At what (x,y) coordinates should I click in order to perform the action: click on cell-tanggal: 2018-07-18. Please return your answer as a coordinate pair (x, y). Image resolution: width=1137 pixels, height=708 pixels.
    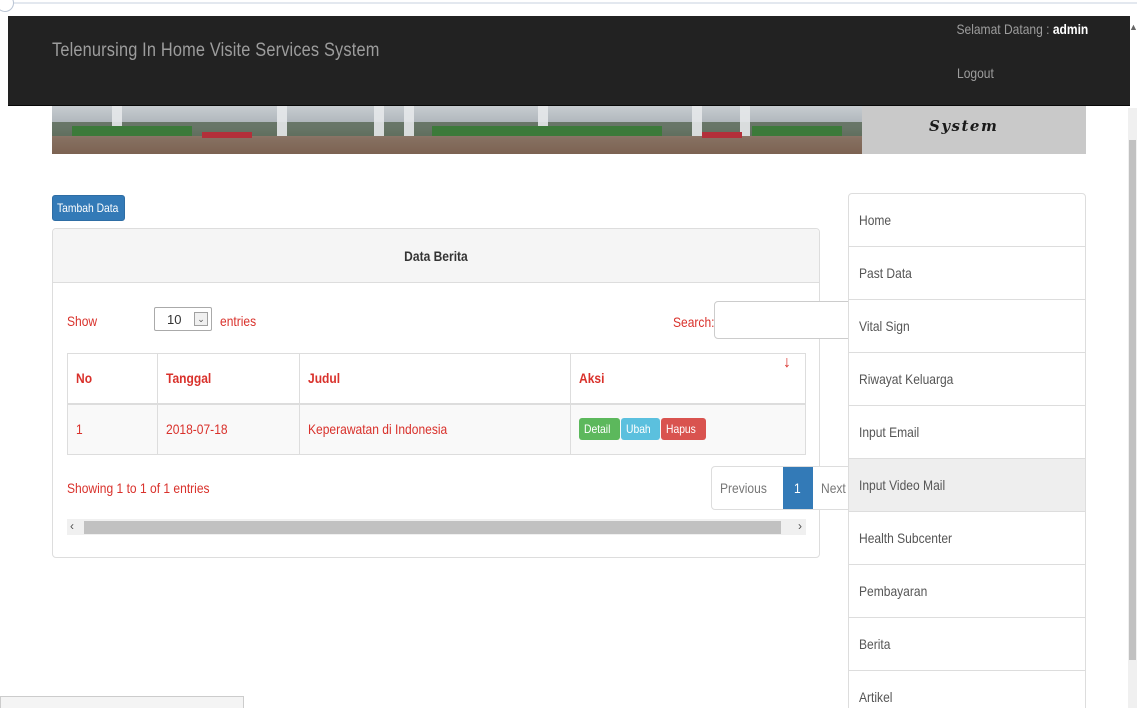
    Looking at the image, I should click on (228, 429).